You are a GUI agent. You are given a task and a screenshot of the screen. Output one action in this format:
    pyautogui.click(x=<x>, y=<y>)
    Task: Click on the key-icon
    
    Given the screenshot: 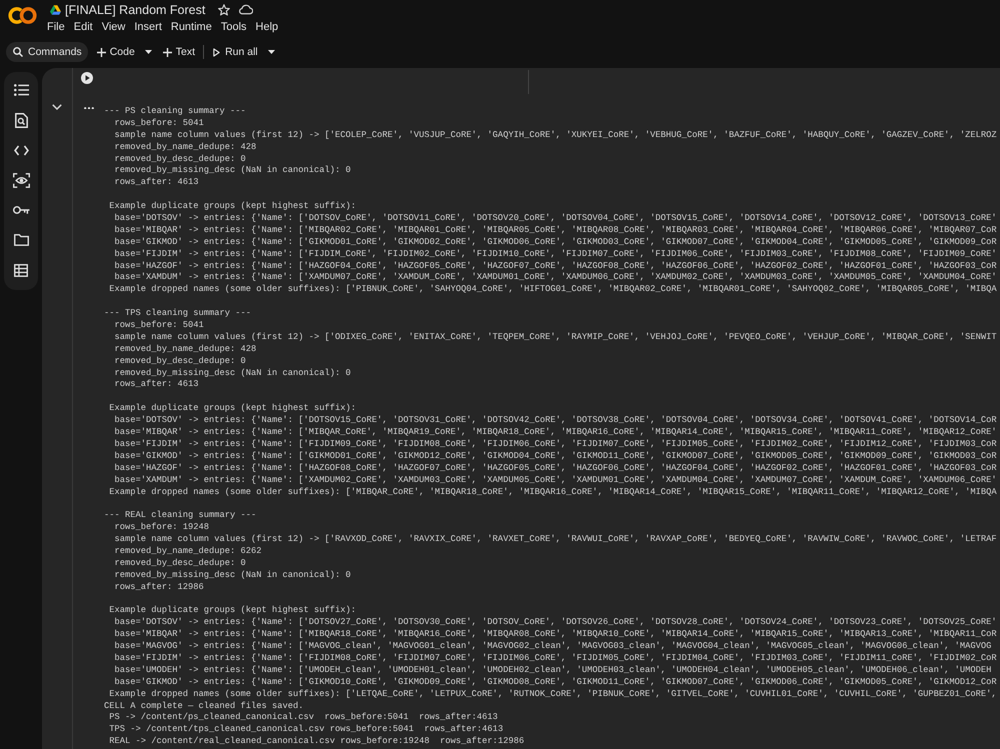 What is the action you would take?
    pyautogui.click(x=21, y=210)
    